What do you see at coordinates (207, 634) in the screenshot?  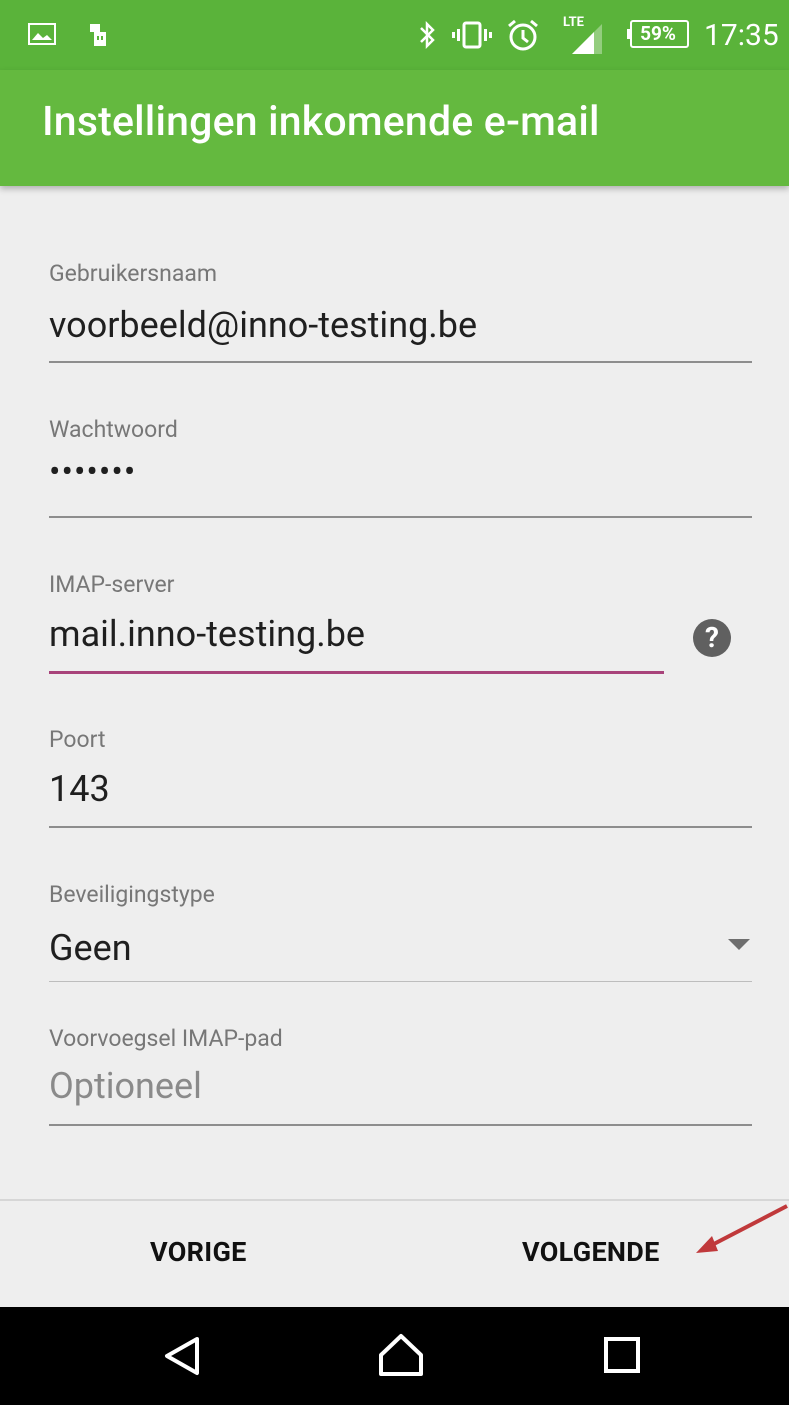 I see `imap-server-input: mail.inno-testing.be` at bounding box center [207, 634].